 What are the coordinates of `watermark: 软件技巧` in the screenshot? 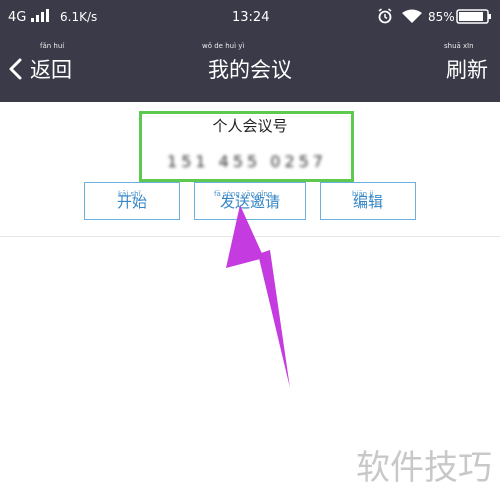 It's located at (424, 468).